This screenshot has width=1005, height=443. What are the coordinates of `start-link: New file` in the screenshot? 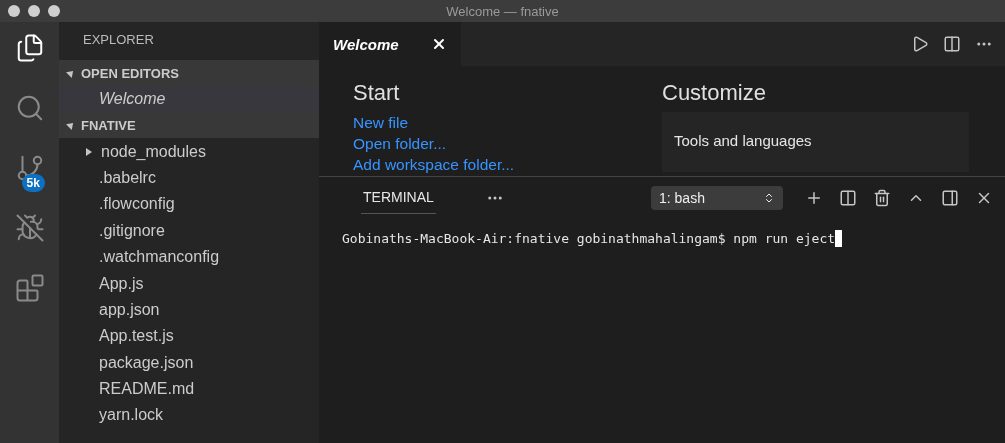 It's located at (507, 122).